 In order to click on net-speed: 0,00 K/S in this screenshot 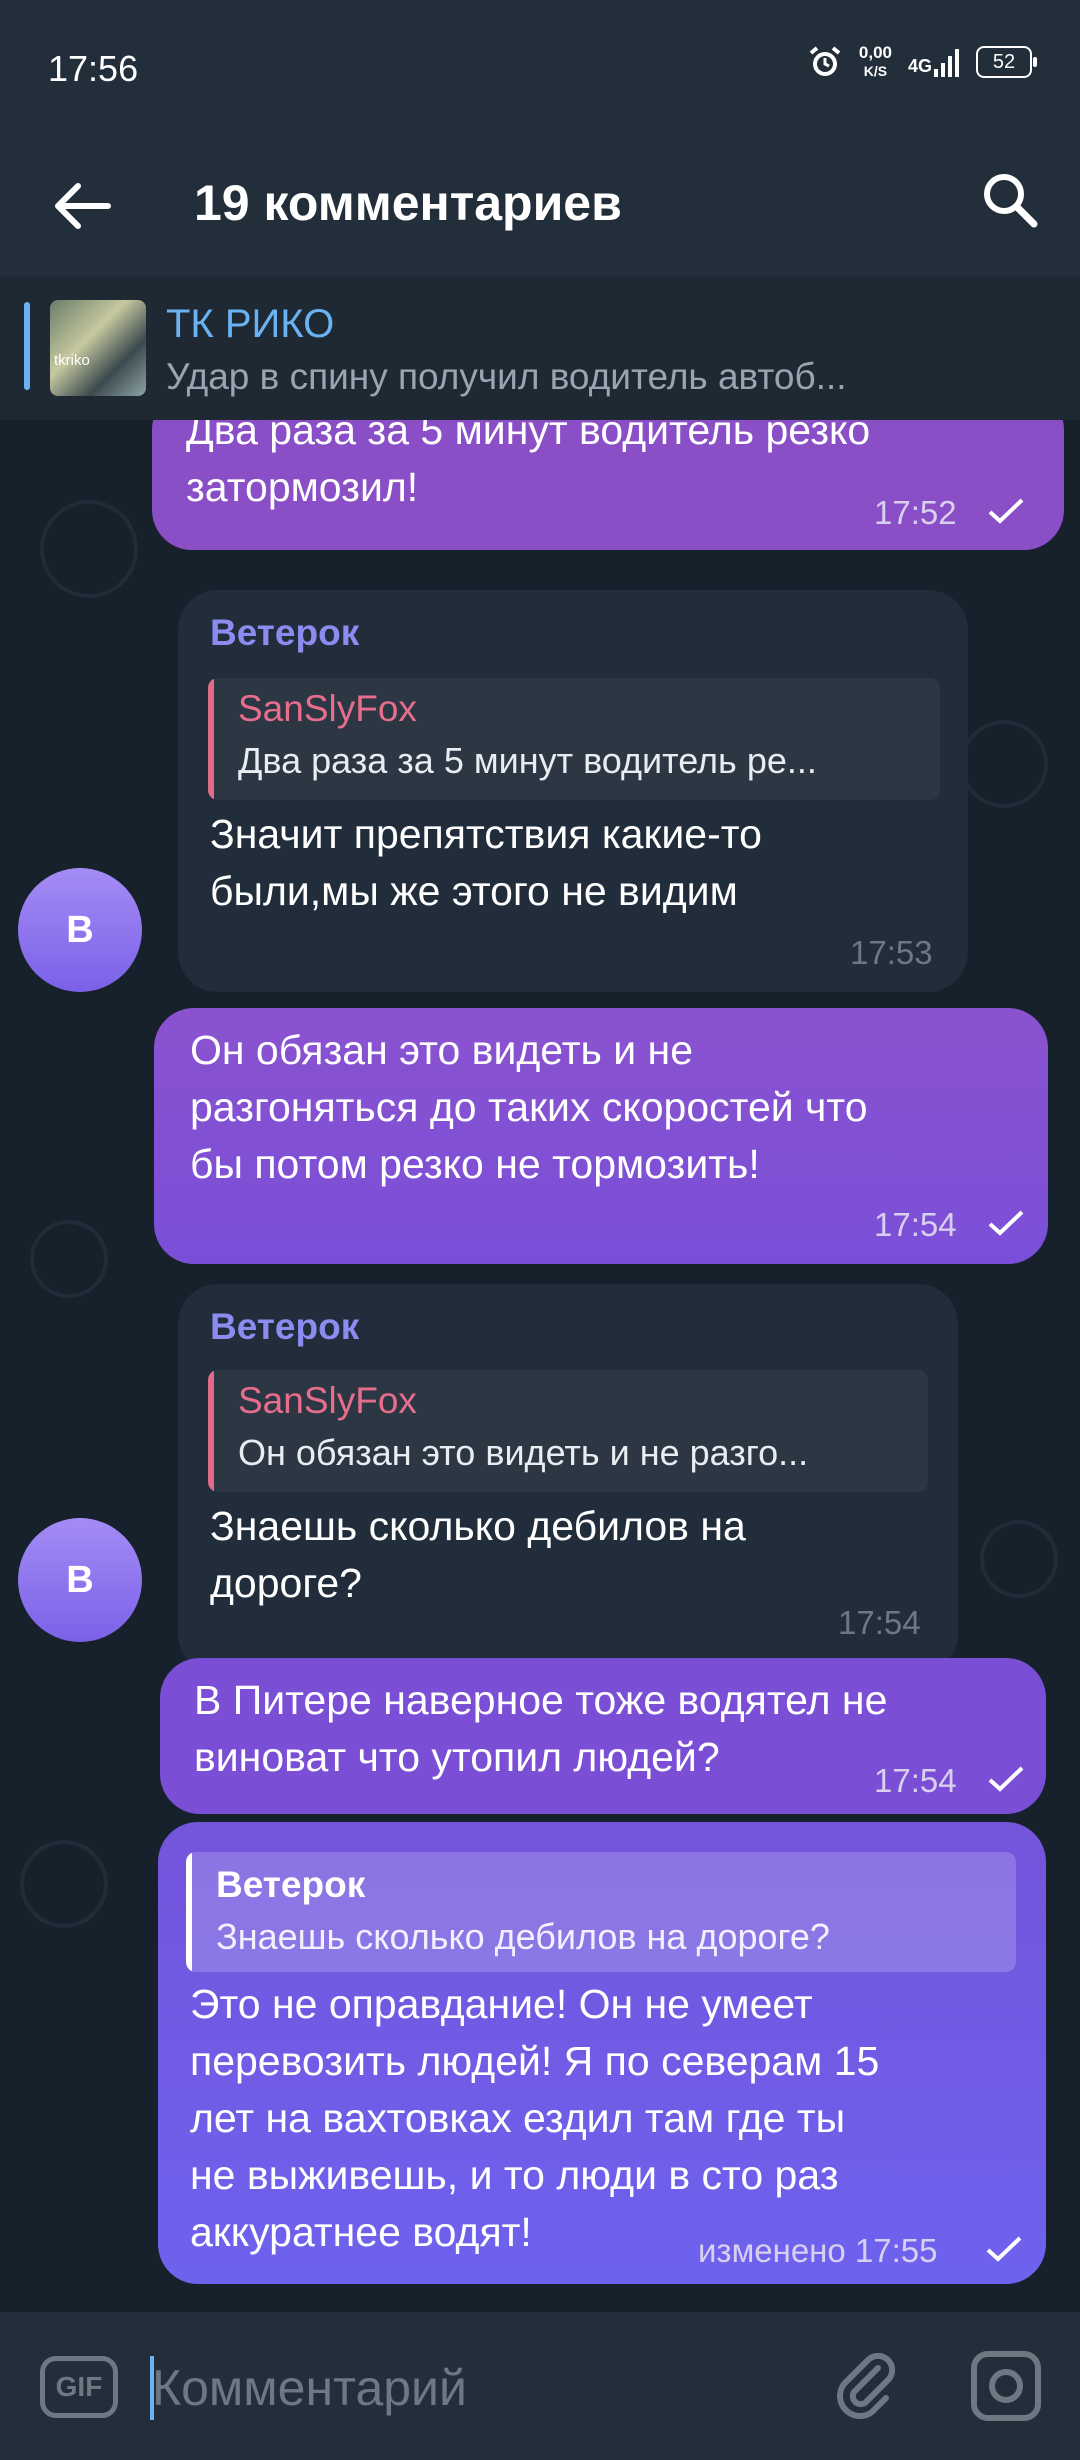, I will do `click(875, 62)`.